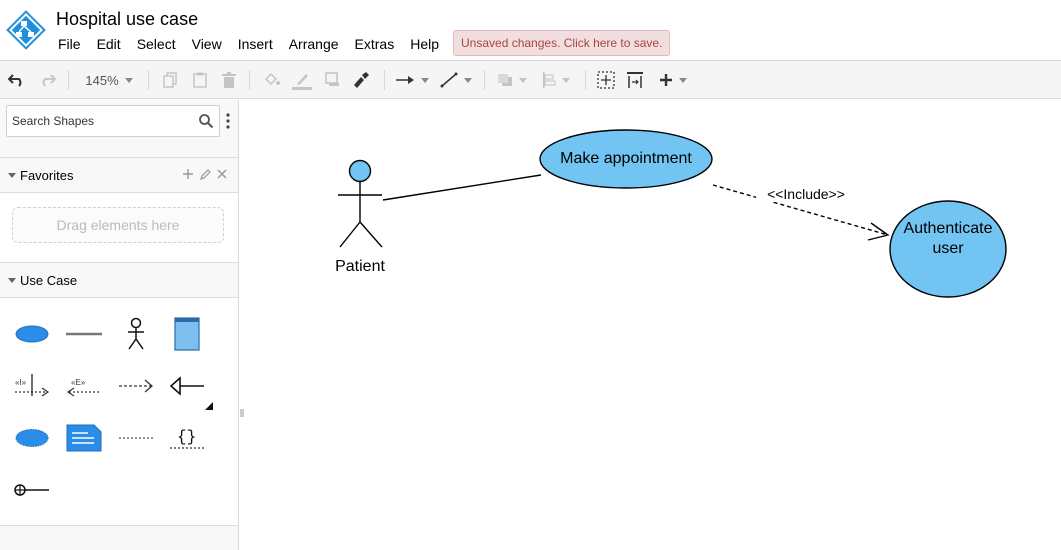 This screenshot has width=1061, height=550. Describe the element at coordinates (806, 194) in the screenshot. I see `relation-label: <<Include>>` at that location.